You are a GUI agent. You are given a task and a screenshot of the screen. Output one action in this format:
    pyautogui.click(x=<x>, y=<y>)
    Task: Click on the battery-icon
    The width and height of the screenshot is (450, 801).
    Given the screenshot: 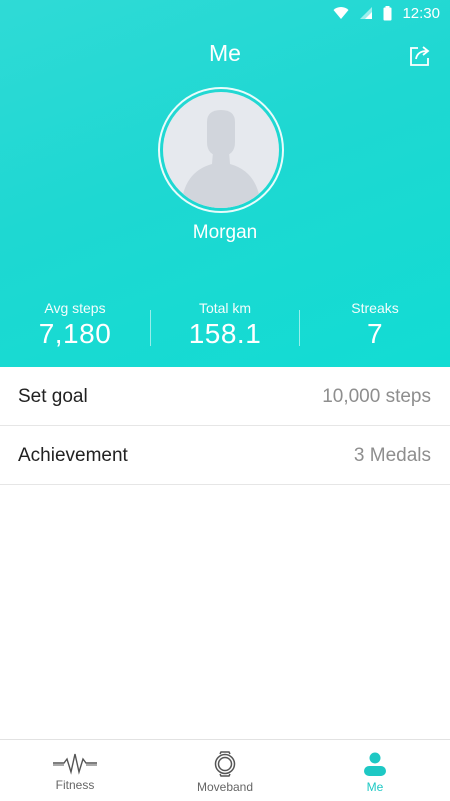 What is the action you would take?
    pyautogui.click(x=387, y=13)
    